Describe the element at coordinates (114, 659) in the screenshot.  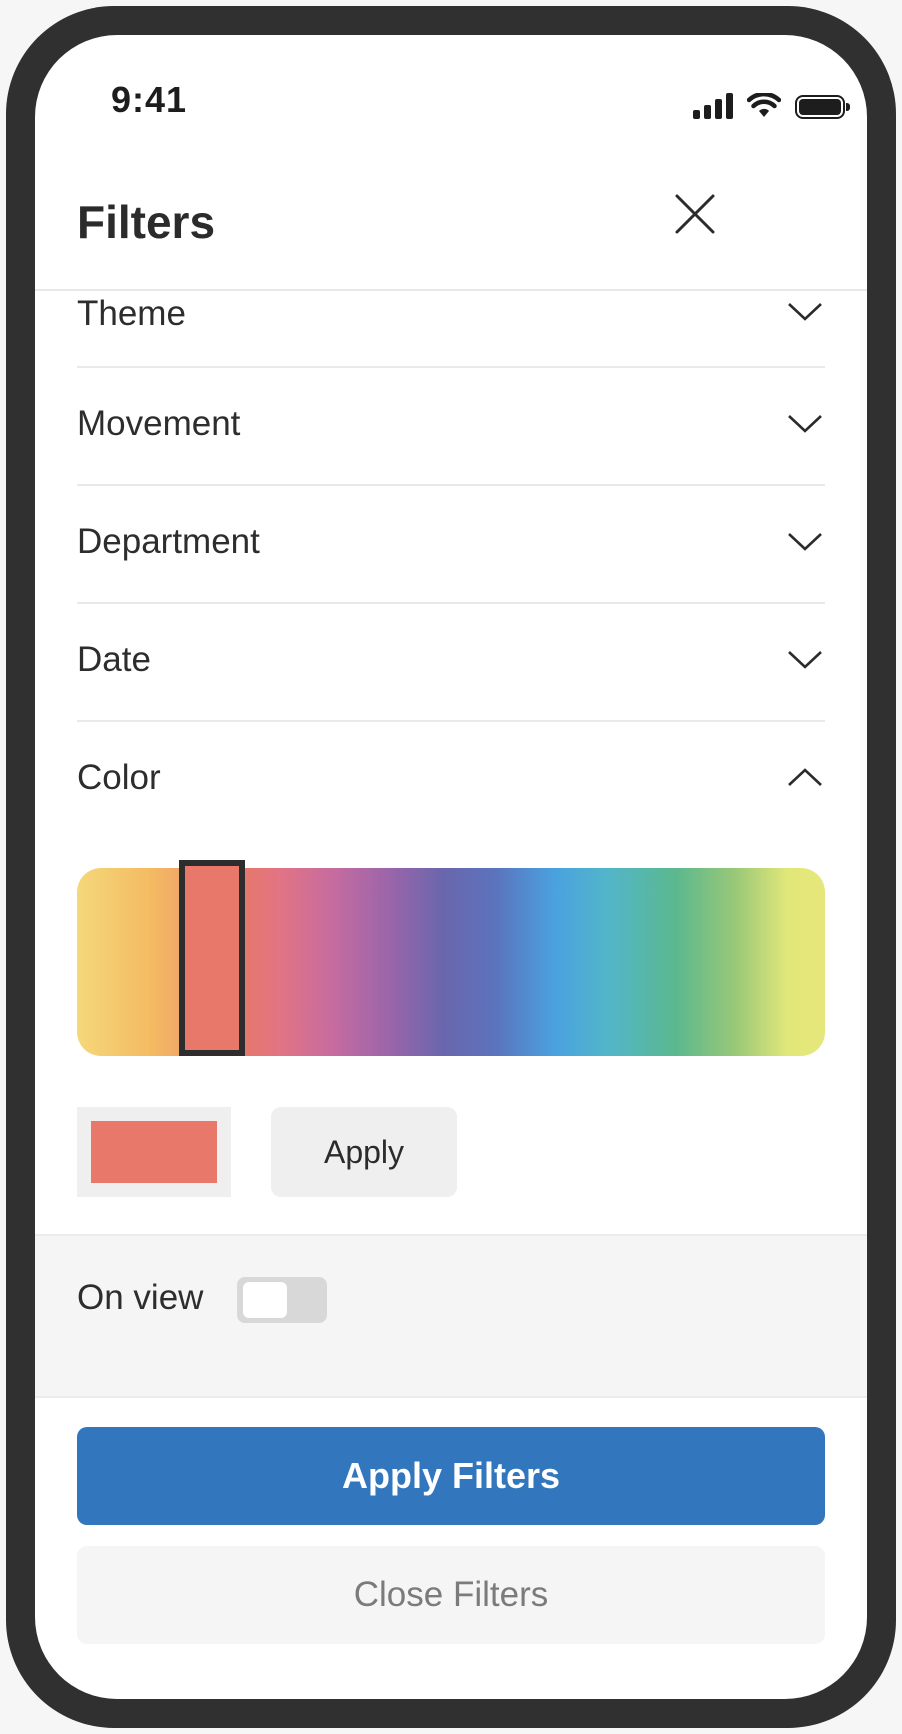
I see `filter-label-date: Date` at that location.